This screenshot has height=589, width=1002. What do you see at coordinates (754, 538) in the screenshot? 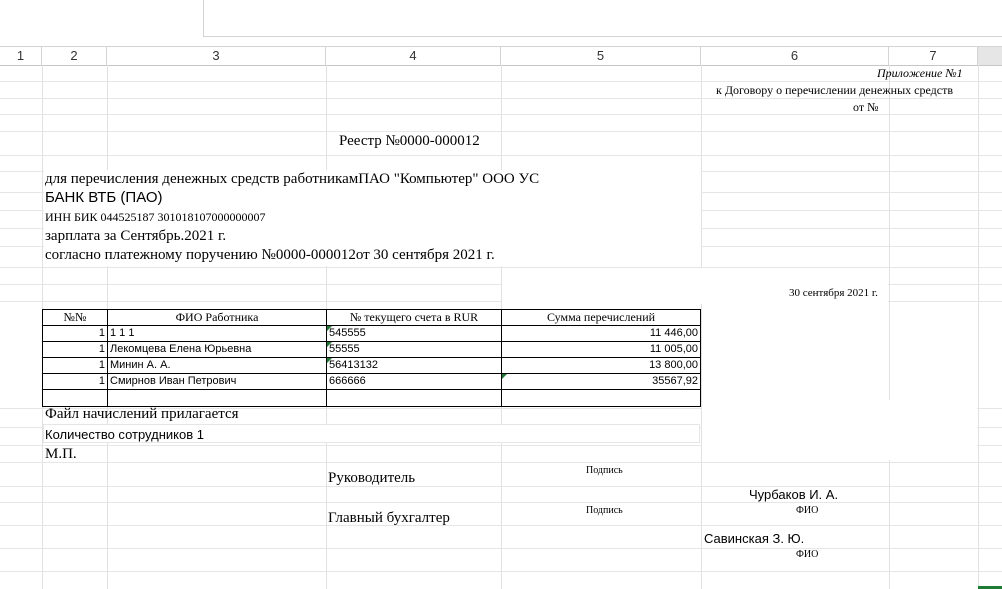
I see `accountant-name: Савинская З. Ю.` at bounding box center [754, 538].